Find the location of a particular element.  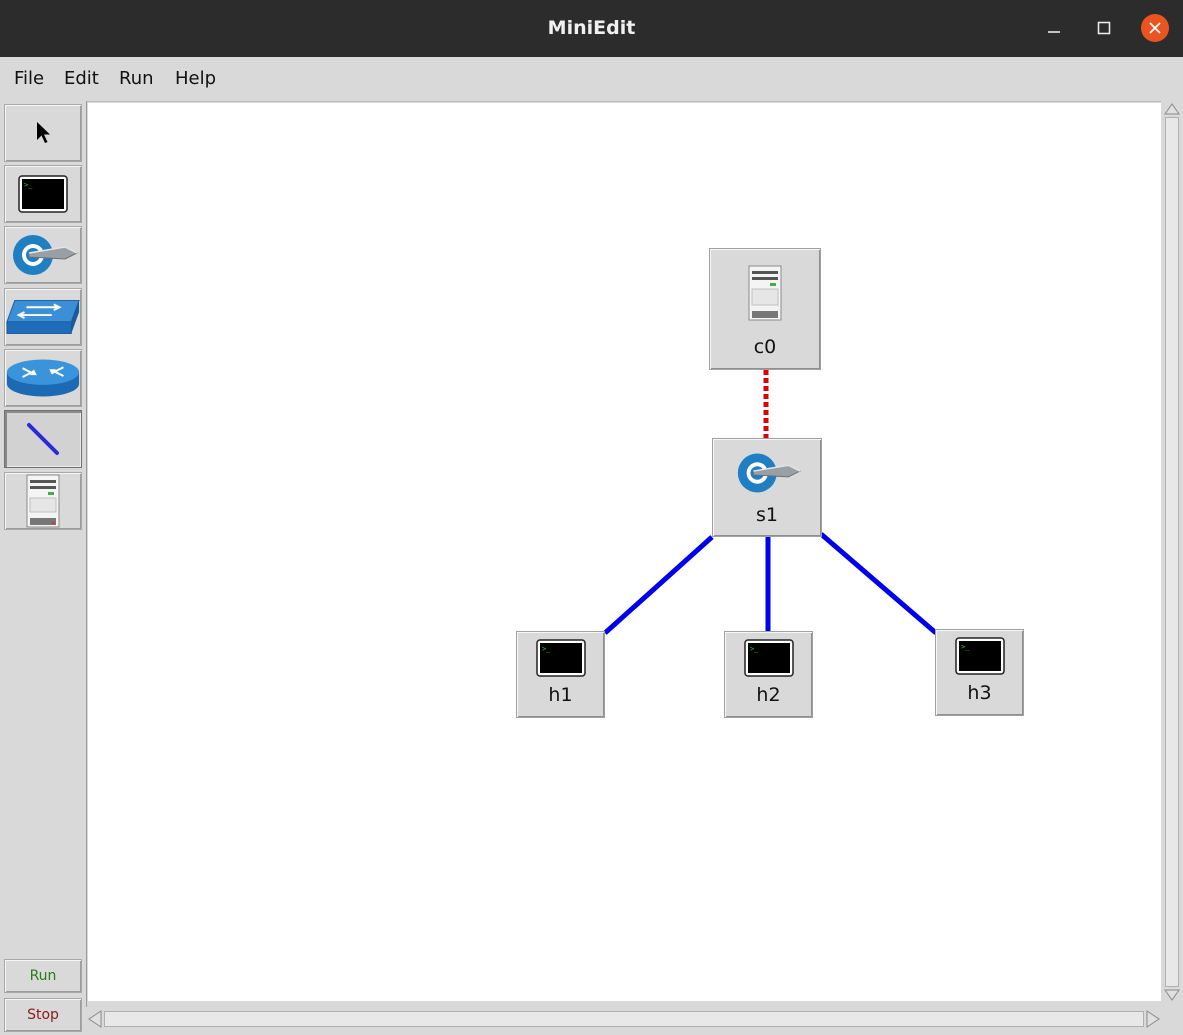

legacy-switch-tool-button is located at coordinates (43, 317).